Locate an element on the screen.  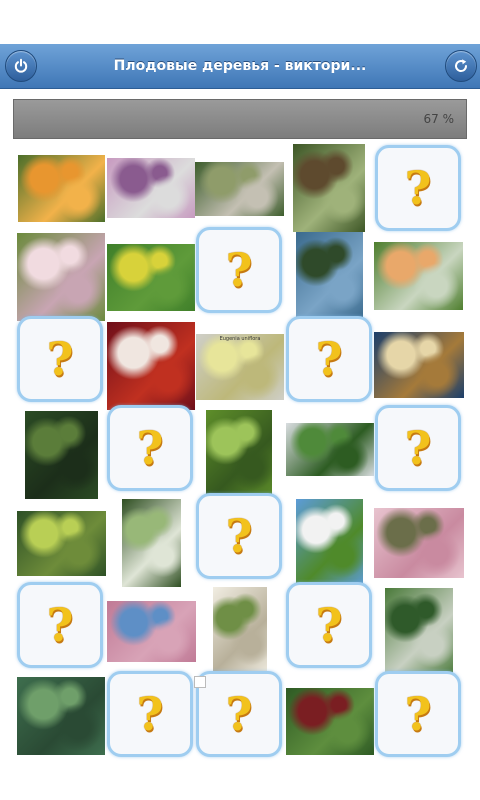
card-image-leaf-cluster is located at coordinates (151, 543).